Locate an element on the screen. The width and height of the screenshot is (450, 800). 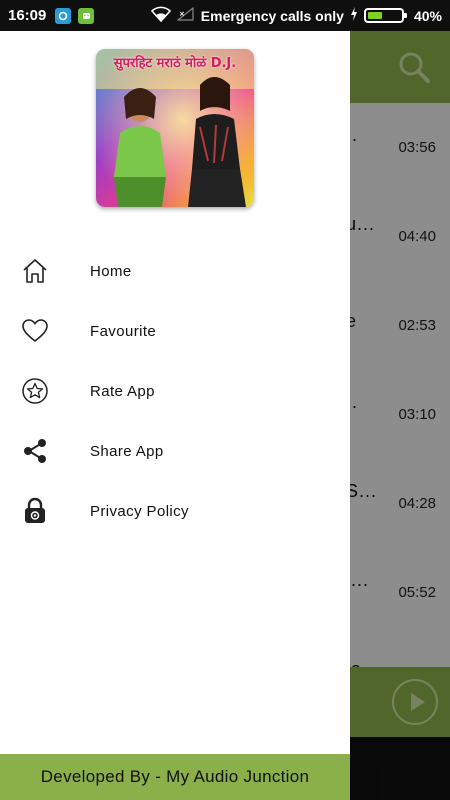
battery-percent: 40% is located at coordinates (427, 15).